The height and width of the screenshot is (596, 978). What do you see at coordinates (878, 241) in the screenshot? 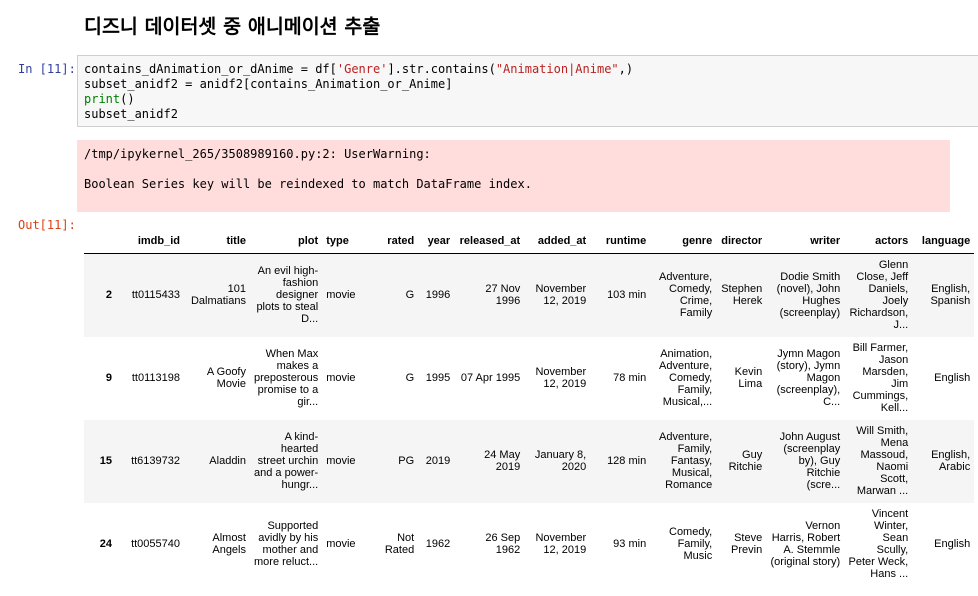
I see `column-header: actors` at bounding box center [878, 241].